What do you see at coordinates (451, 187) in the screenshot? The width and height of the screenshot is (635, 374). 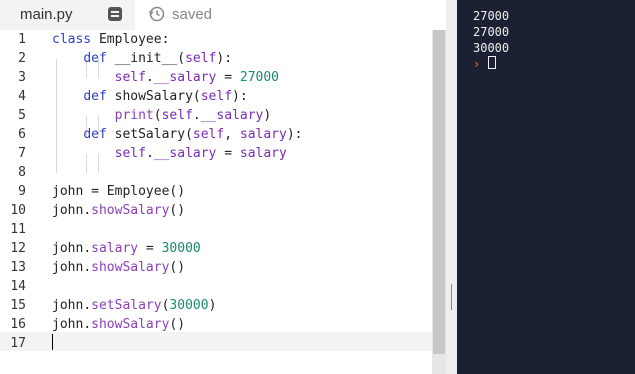 I see `panel-divider` at bounding box center [451, 187].